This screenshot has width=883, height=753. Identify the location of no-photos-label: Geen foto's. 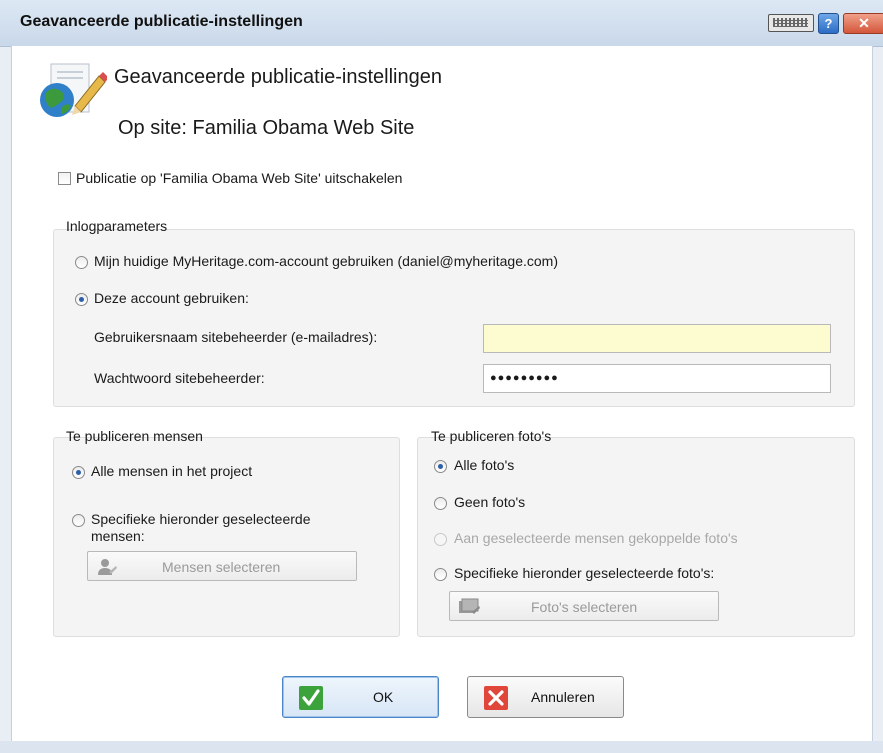
(489, 502).